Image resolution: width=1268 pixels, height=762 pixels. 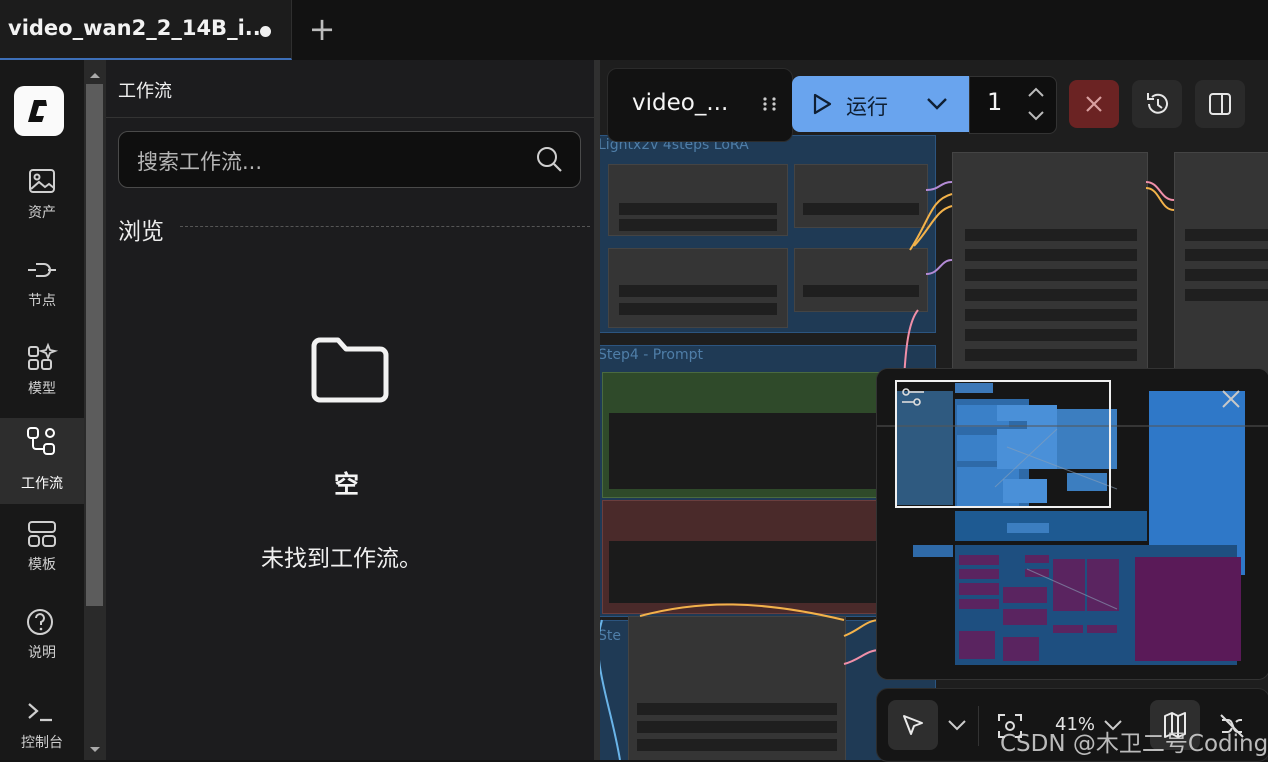 I want to click on help-icon, so click(x=40, y=622).